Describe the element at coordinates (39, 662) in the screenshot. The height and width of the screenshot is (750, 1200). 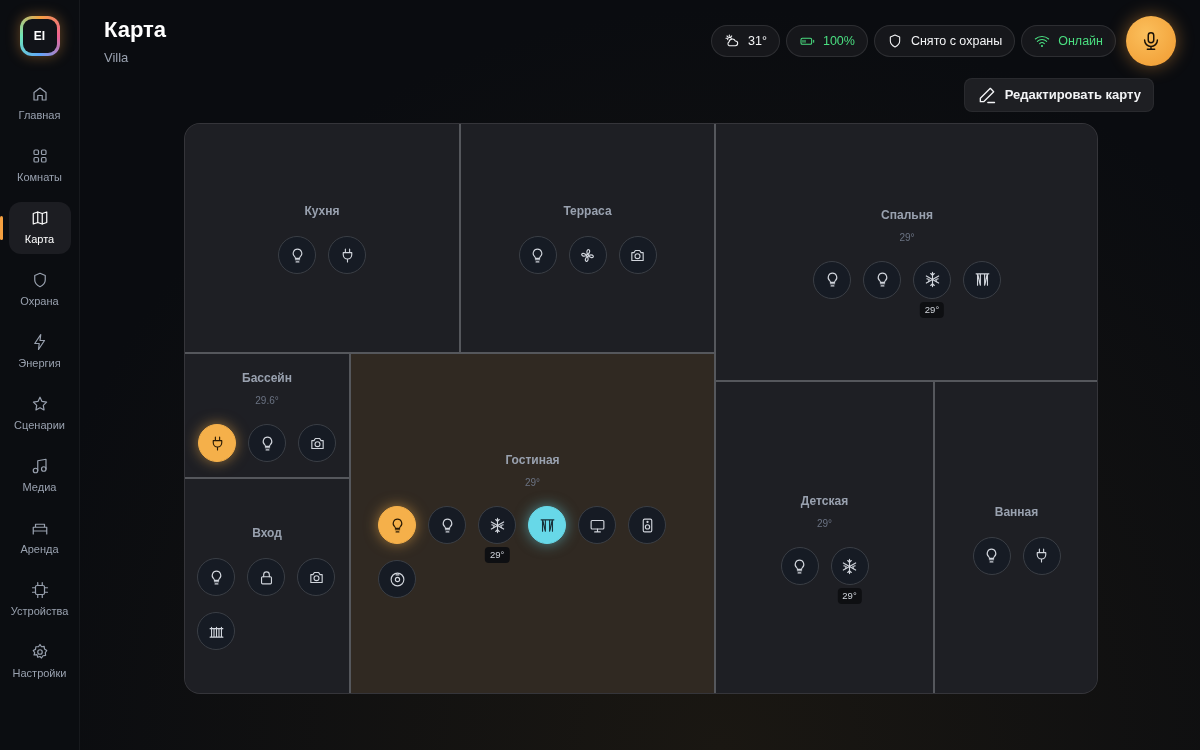
I see `nav-item: Настройки` at that location.